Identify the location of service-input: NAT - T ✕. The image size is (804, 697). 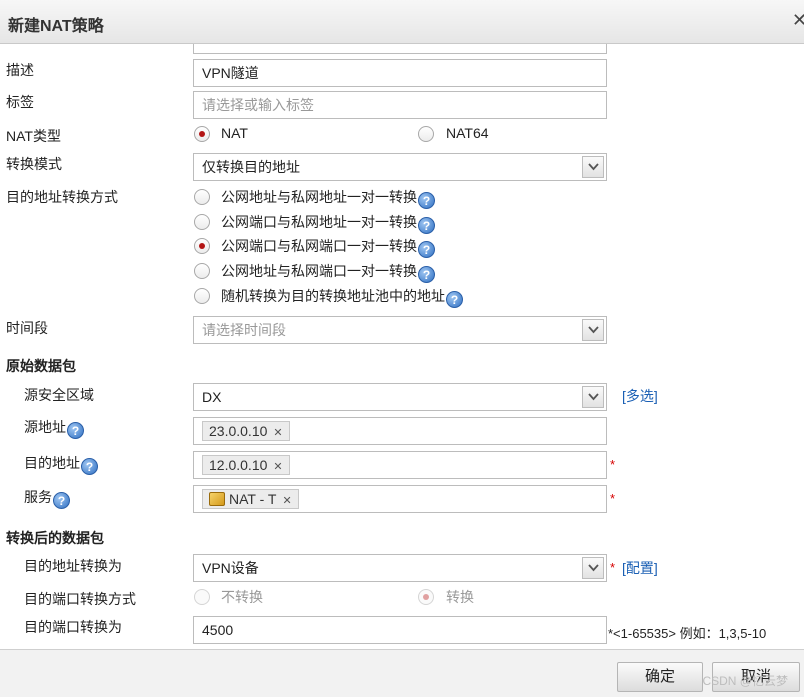
(400, 499).